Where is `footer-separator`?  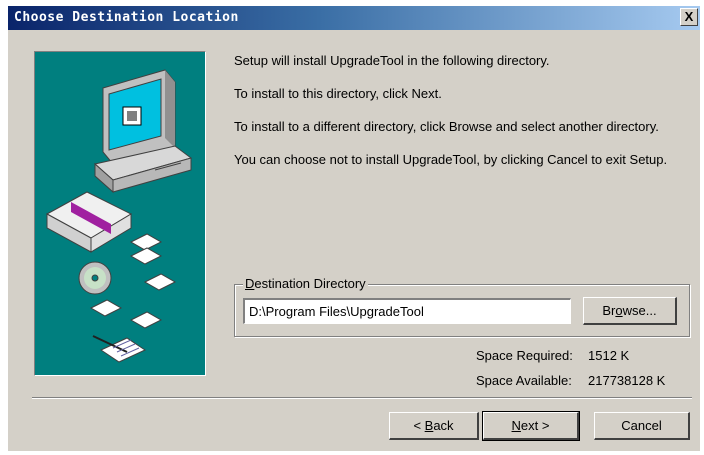 footer-separator is located at coordinates (362, 398).